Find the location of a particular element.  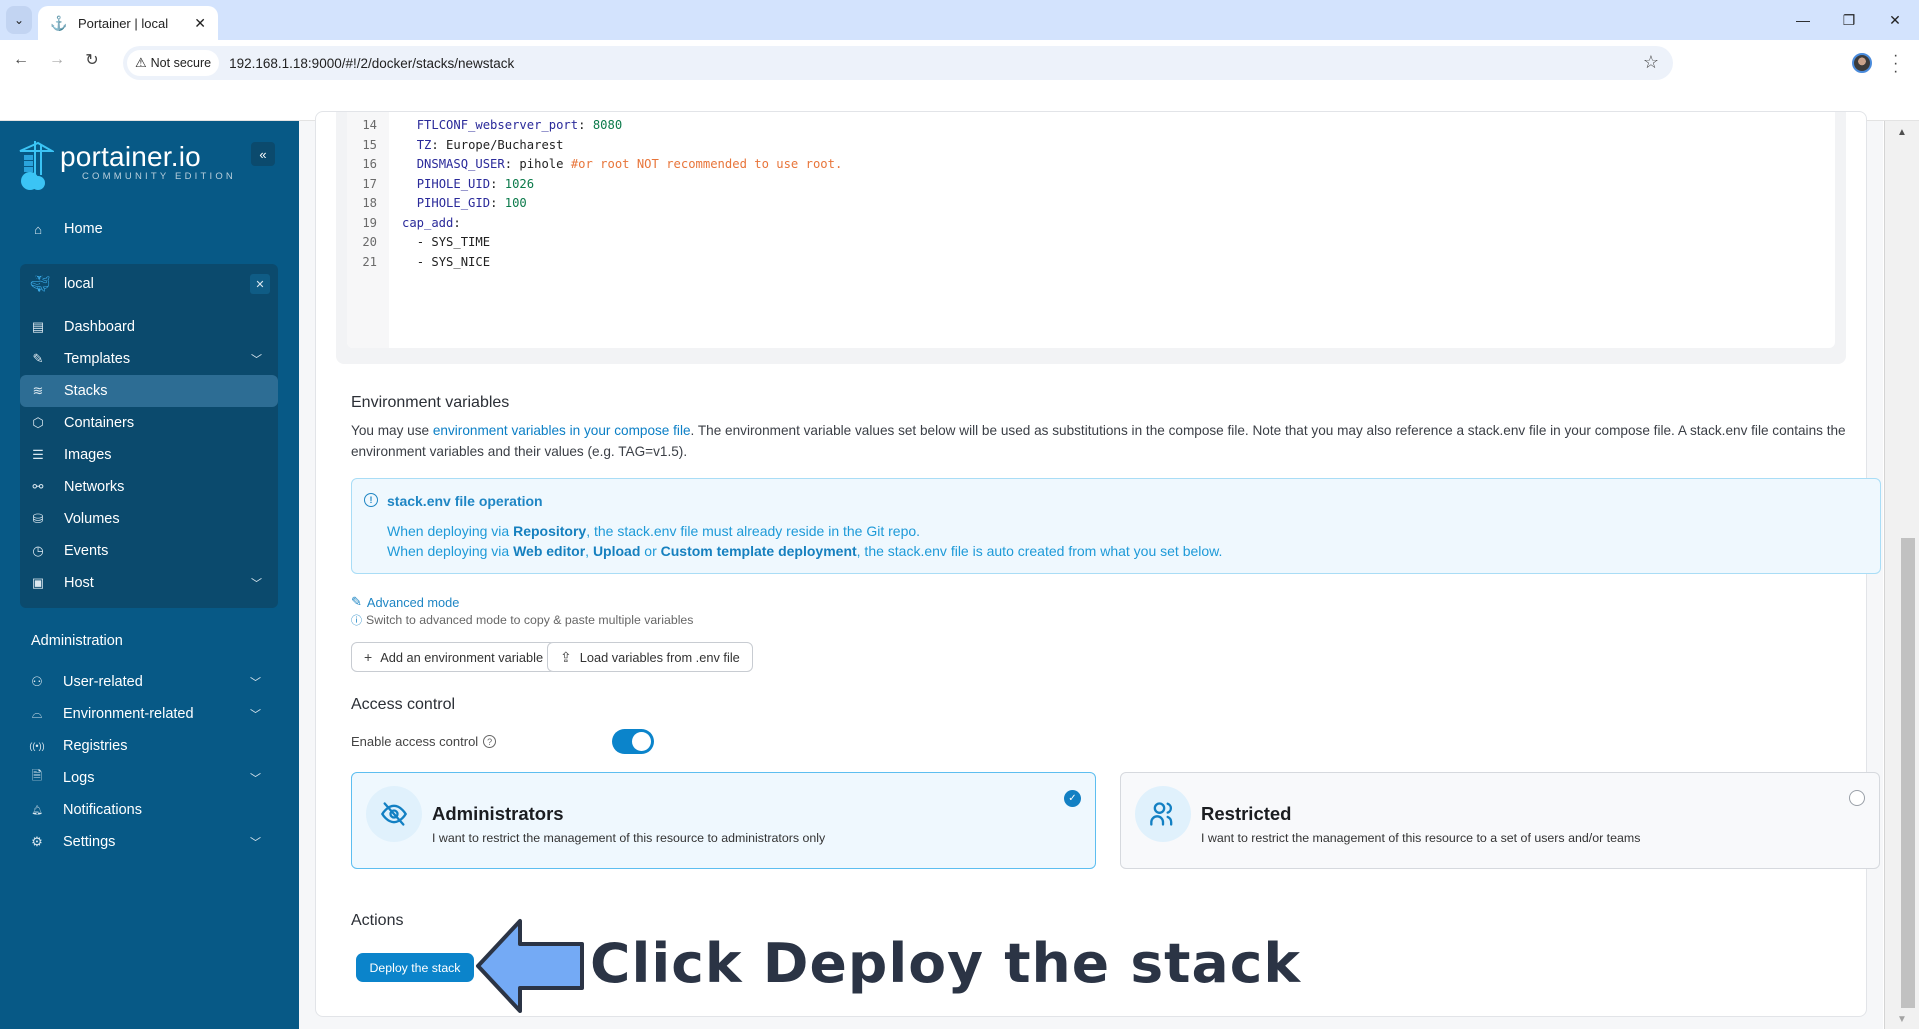

edit-icon: ✎ is located at coordinates (356, 601).